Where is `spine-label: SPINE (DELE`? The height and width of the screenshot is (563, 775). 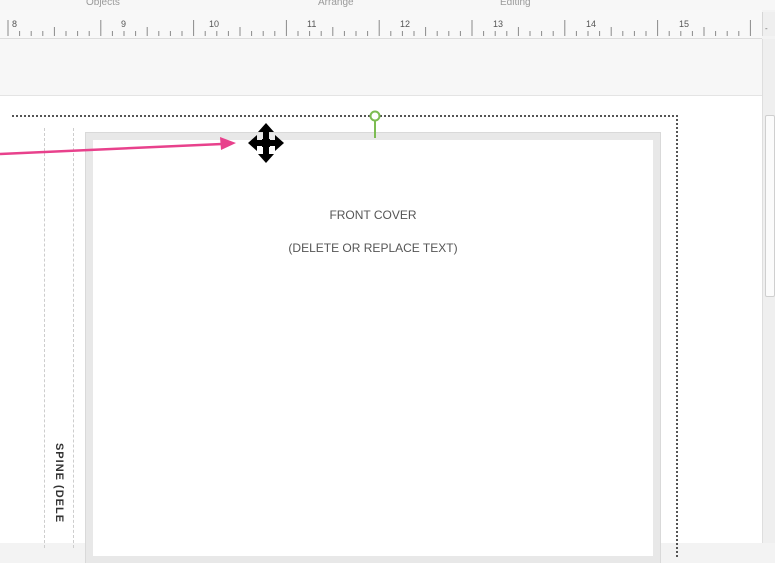
spine-label: SPINE (DELE is located at coordinates (59, 483).